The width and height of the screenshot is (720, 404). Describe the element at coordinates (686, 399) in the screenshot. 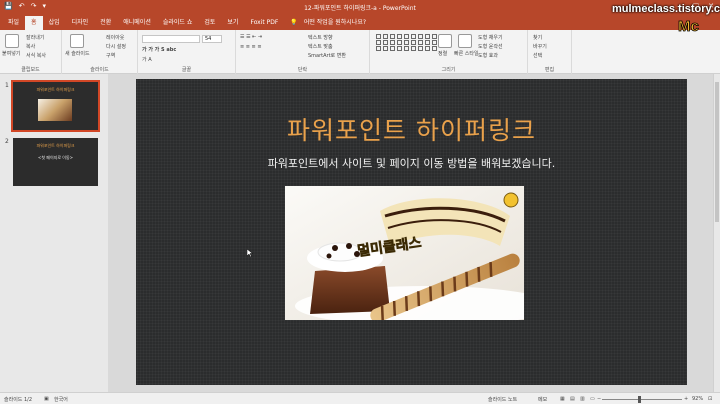

I see `zoom-in-icon: +` at that location.